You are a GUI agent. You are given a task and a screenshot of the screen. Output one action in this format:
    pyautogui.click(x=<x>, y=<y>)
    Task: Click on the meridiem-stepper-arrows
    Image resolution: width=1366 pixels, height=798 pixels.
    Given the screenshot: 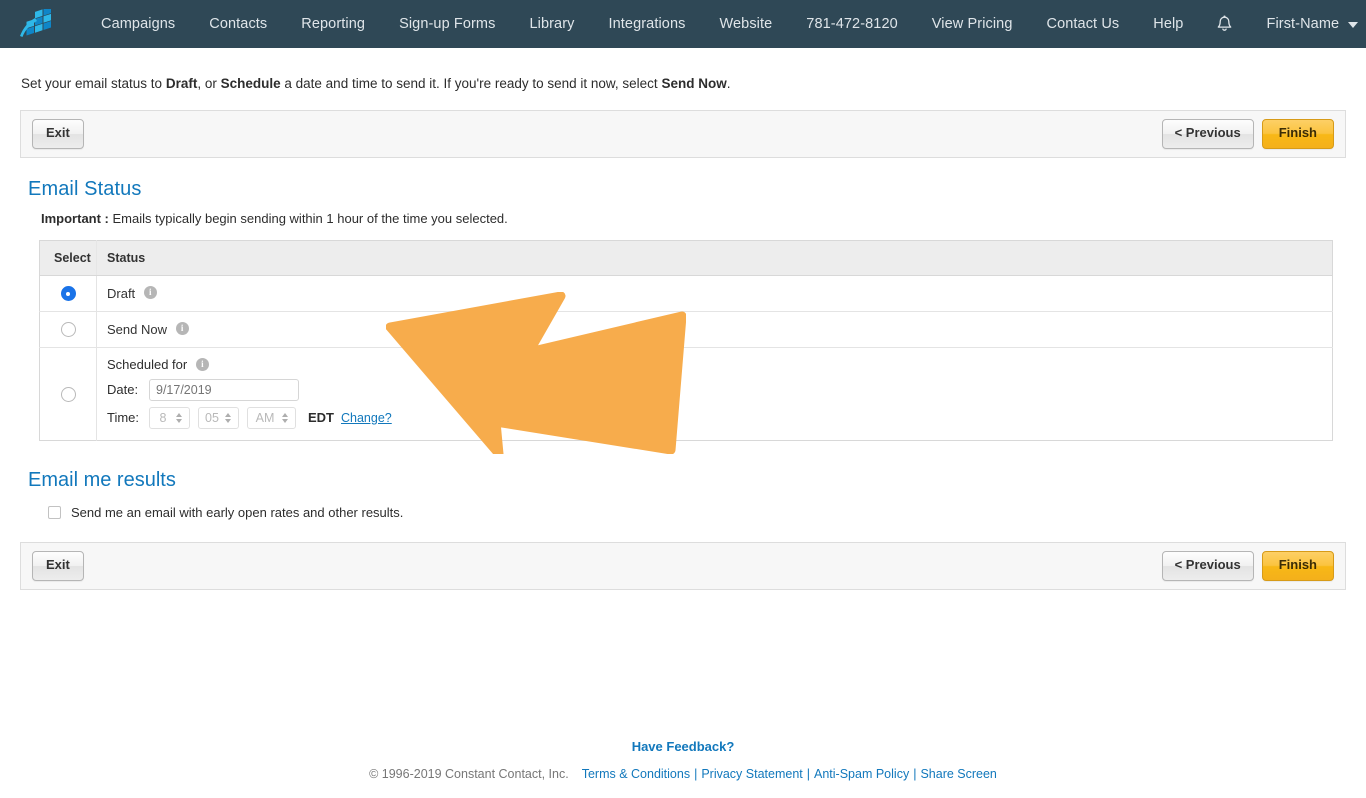 What is the action you would take?
    pyautogui.click(x=286, y=417)
    